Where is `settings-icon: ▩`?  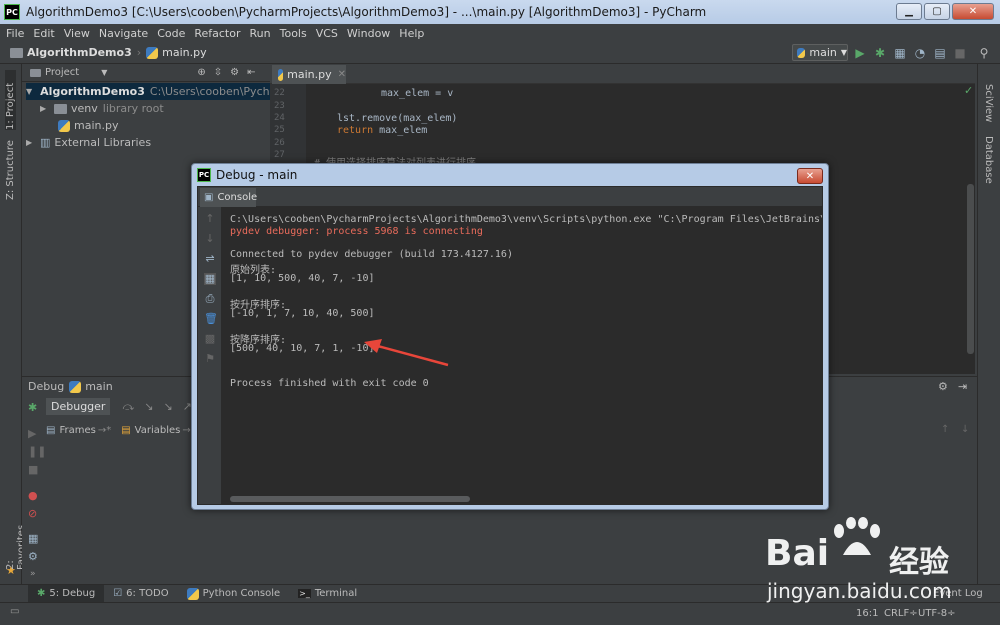 settings-icon: ▩ is located at coordinates (210, 339).